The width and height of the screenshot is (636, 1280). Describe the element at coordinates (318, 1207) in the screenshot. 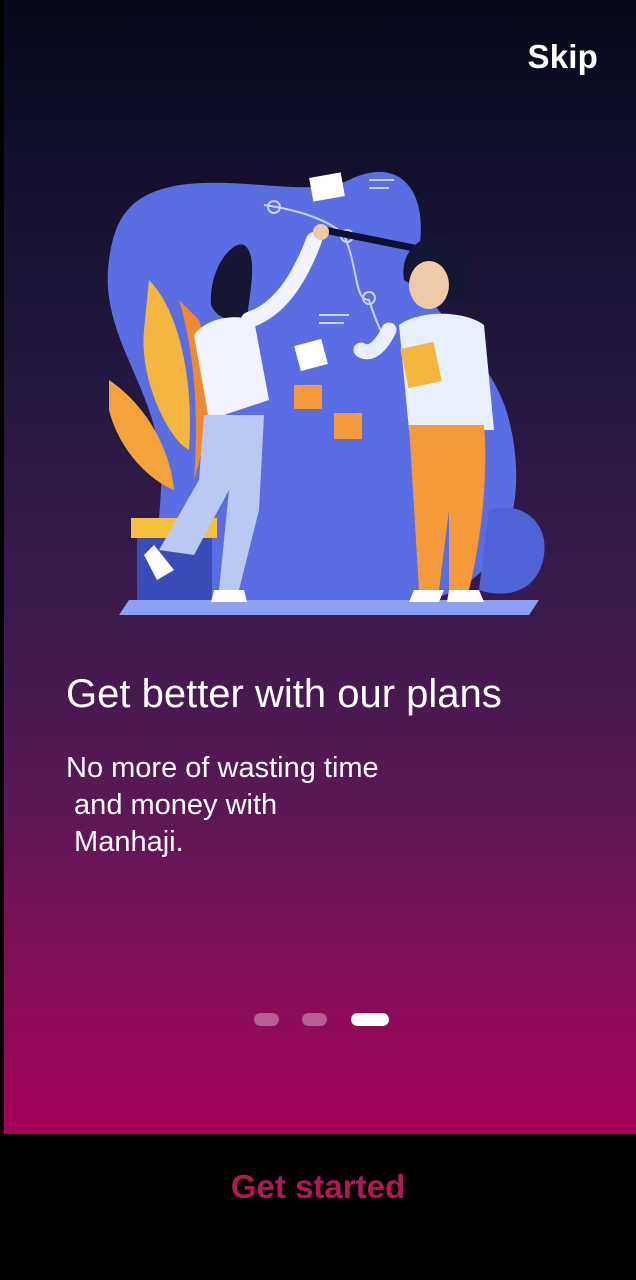

I see `bottom-bar` at that location.